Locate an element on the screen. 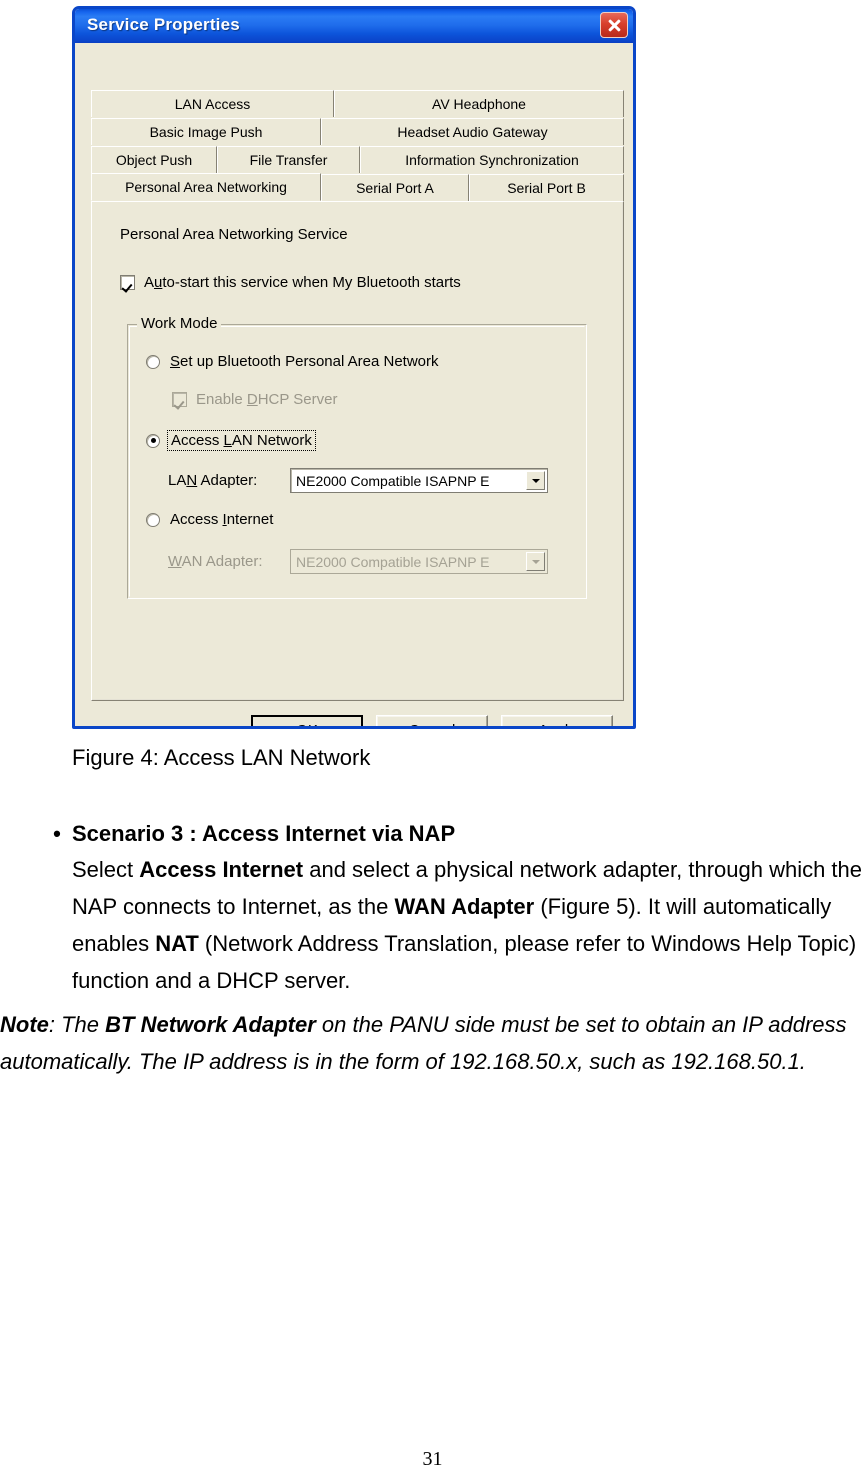  tab-label: Headset Audio Gateway is located at coordinates (472, 132).